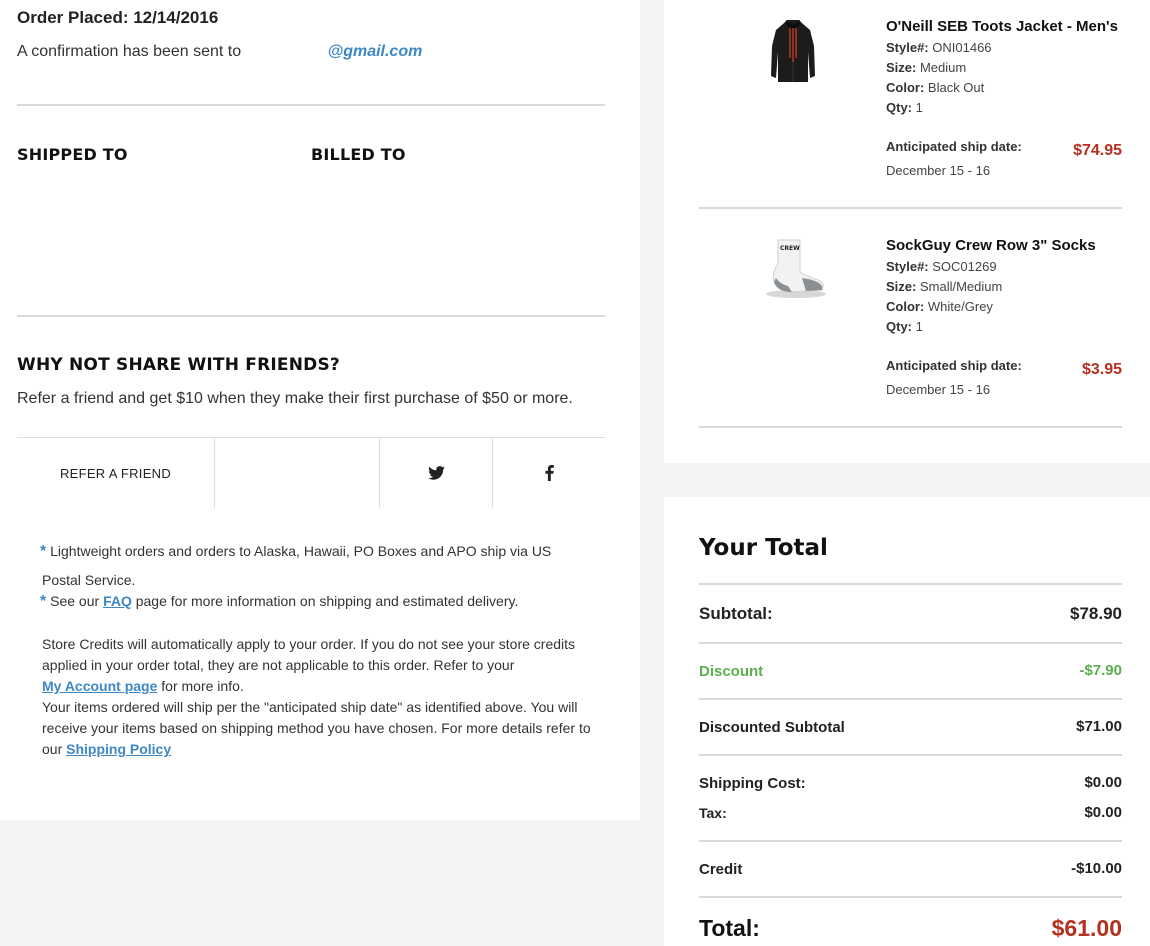 This screenshot has width=1150, height=946. Describe the element at coordinates (713, 813) in the screenshot. I see `tax-label: Tax:` at that location.